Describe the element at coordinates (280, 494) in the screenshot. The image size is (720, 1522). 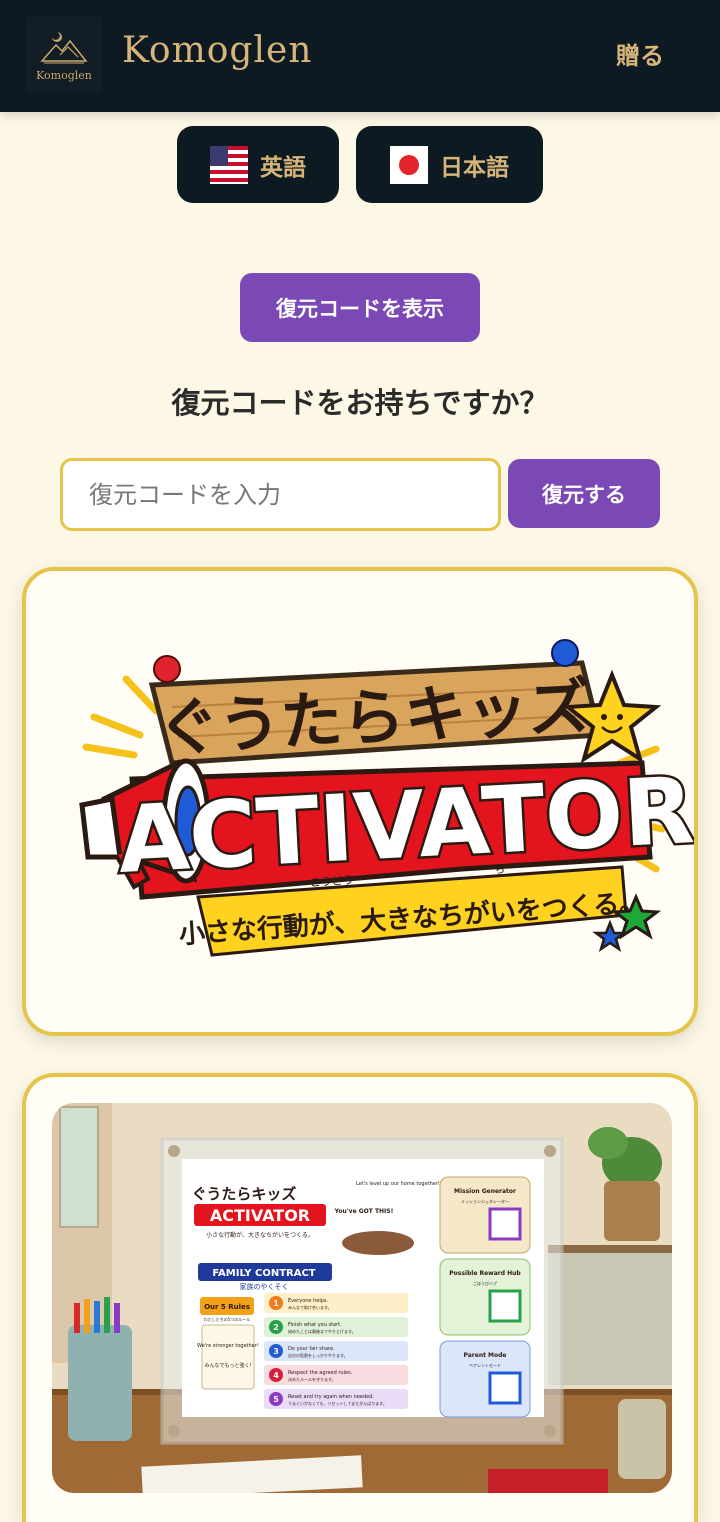
I see `restore-code-input` at that location.